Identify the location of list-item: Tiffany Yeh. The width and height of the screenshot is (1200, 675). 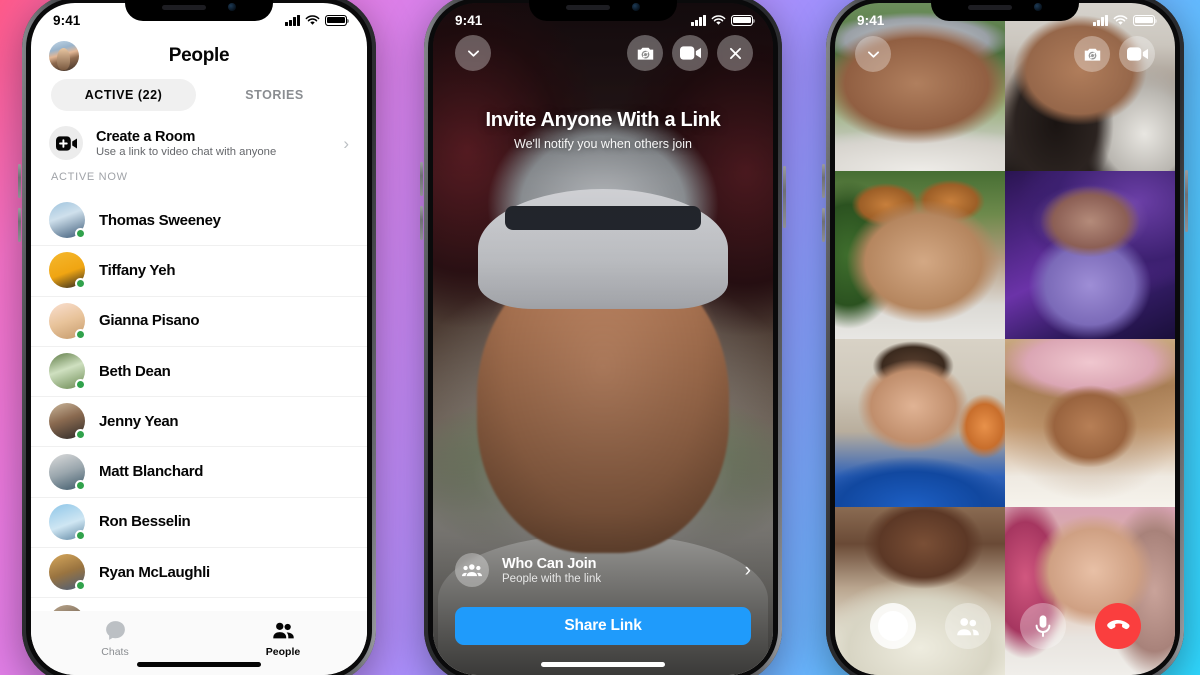
(199, 270).